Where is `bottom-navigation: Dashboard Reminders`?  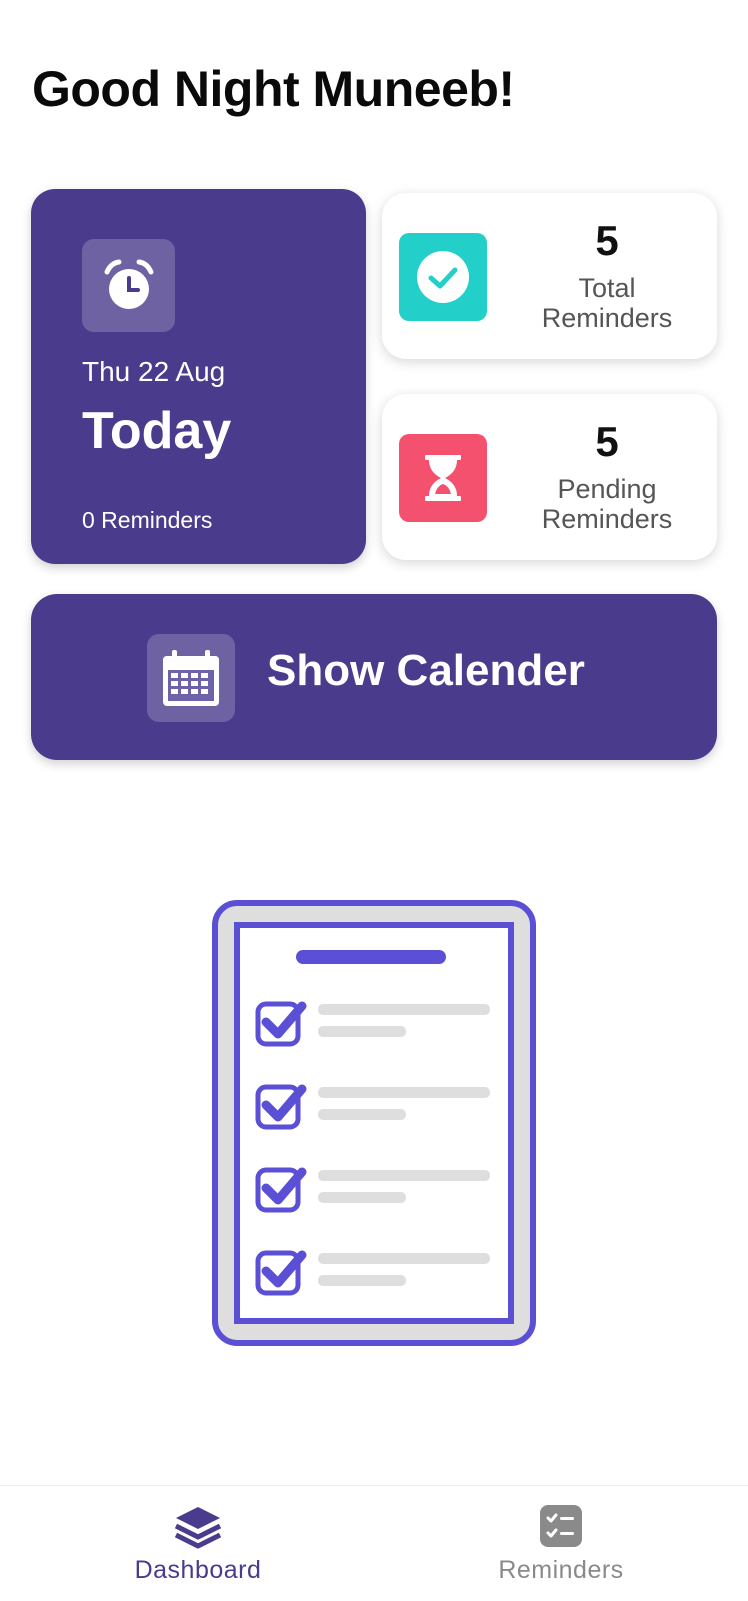 bottom-navigation: Dashboard Reminders is located at coordinates (374, 1543).